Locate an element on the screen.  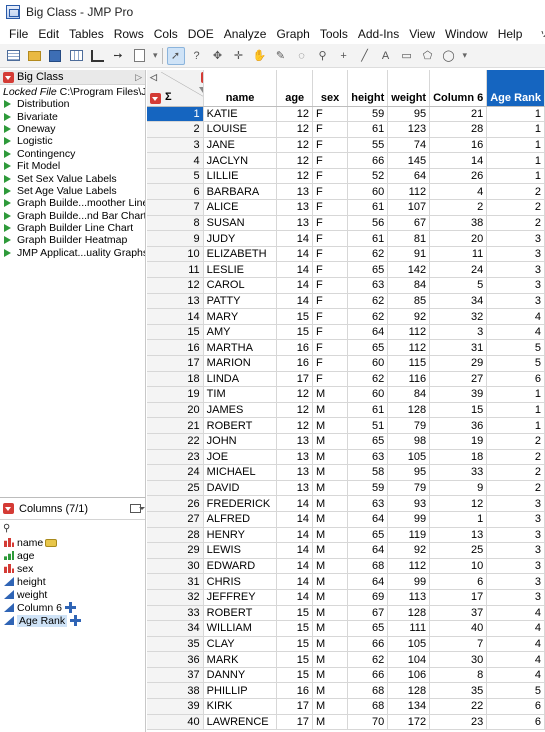
table-row: 38 PHILLIP 16 M 68 128 35 5 is located at coordinates (346, 691).